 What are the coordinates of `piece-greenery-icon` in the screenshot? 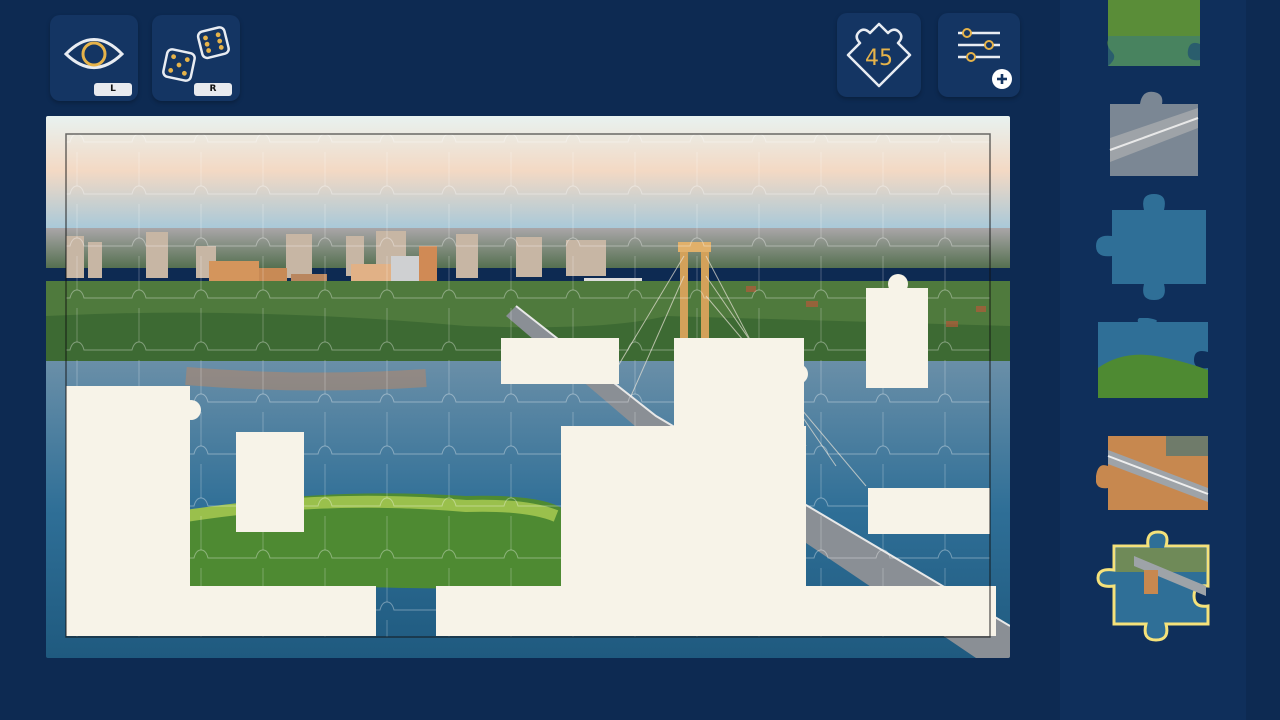 It's located at (1154, 35).